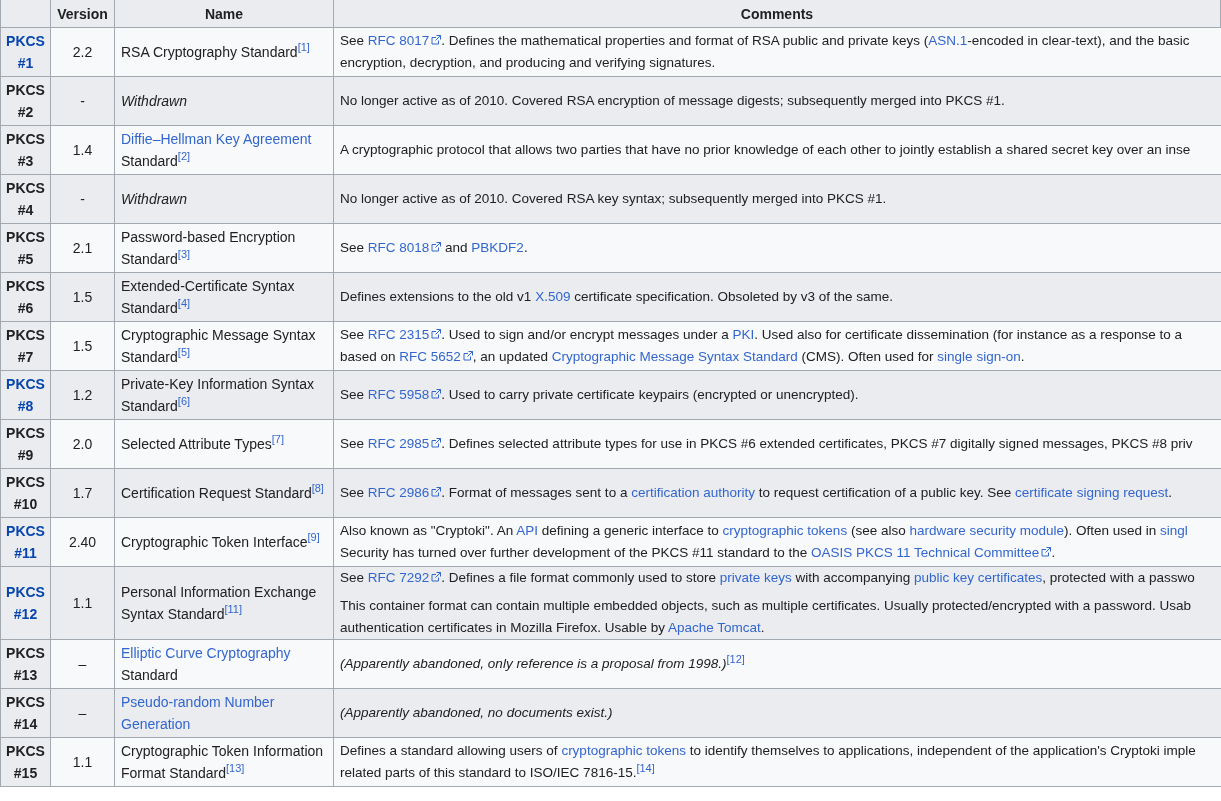  Describe the element at coordinates (82, 444) in the screenshot. I see `version-text: 2.0` at that location.